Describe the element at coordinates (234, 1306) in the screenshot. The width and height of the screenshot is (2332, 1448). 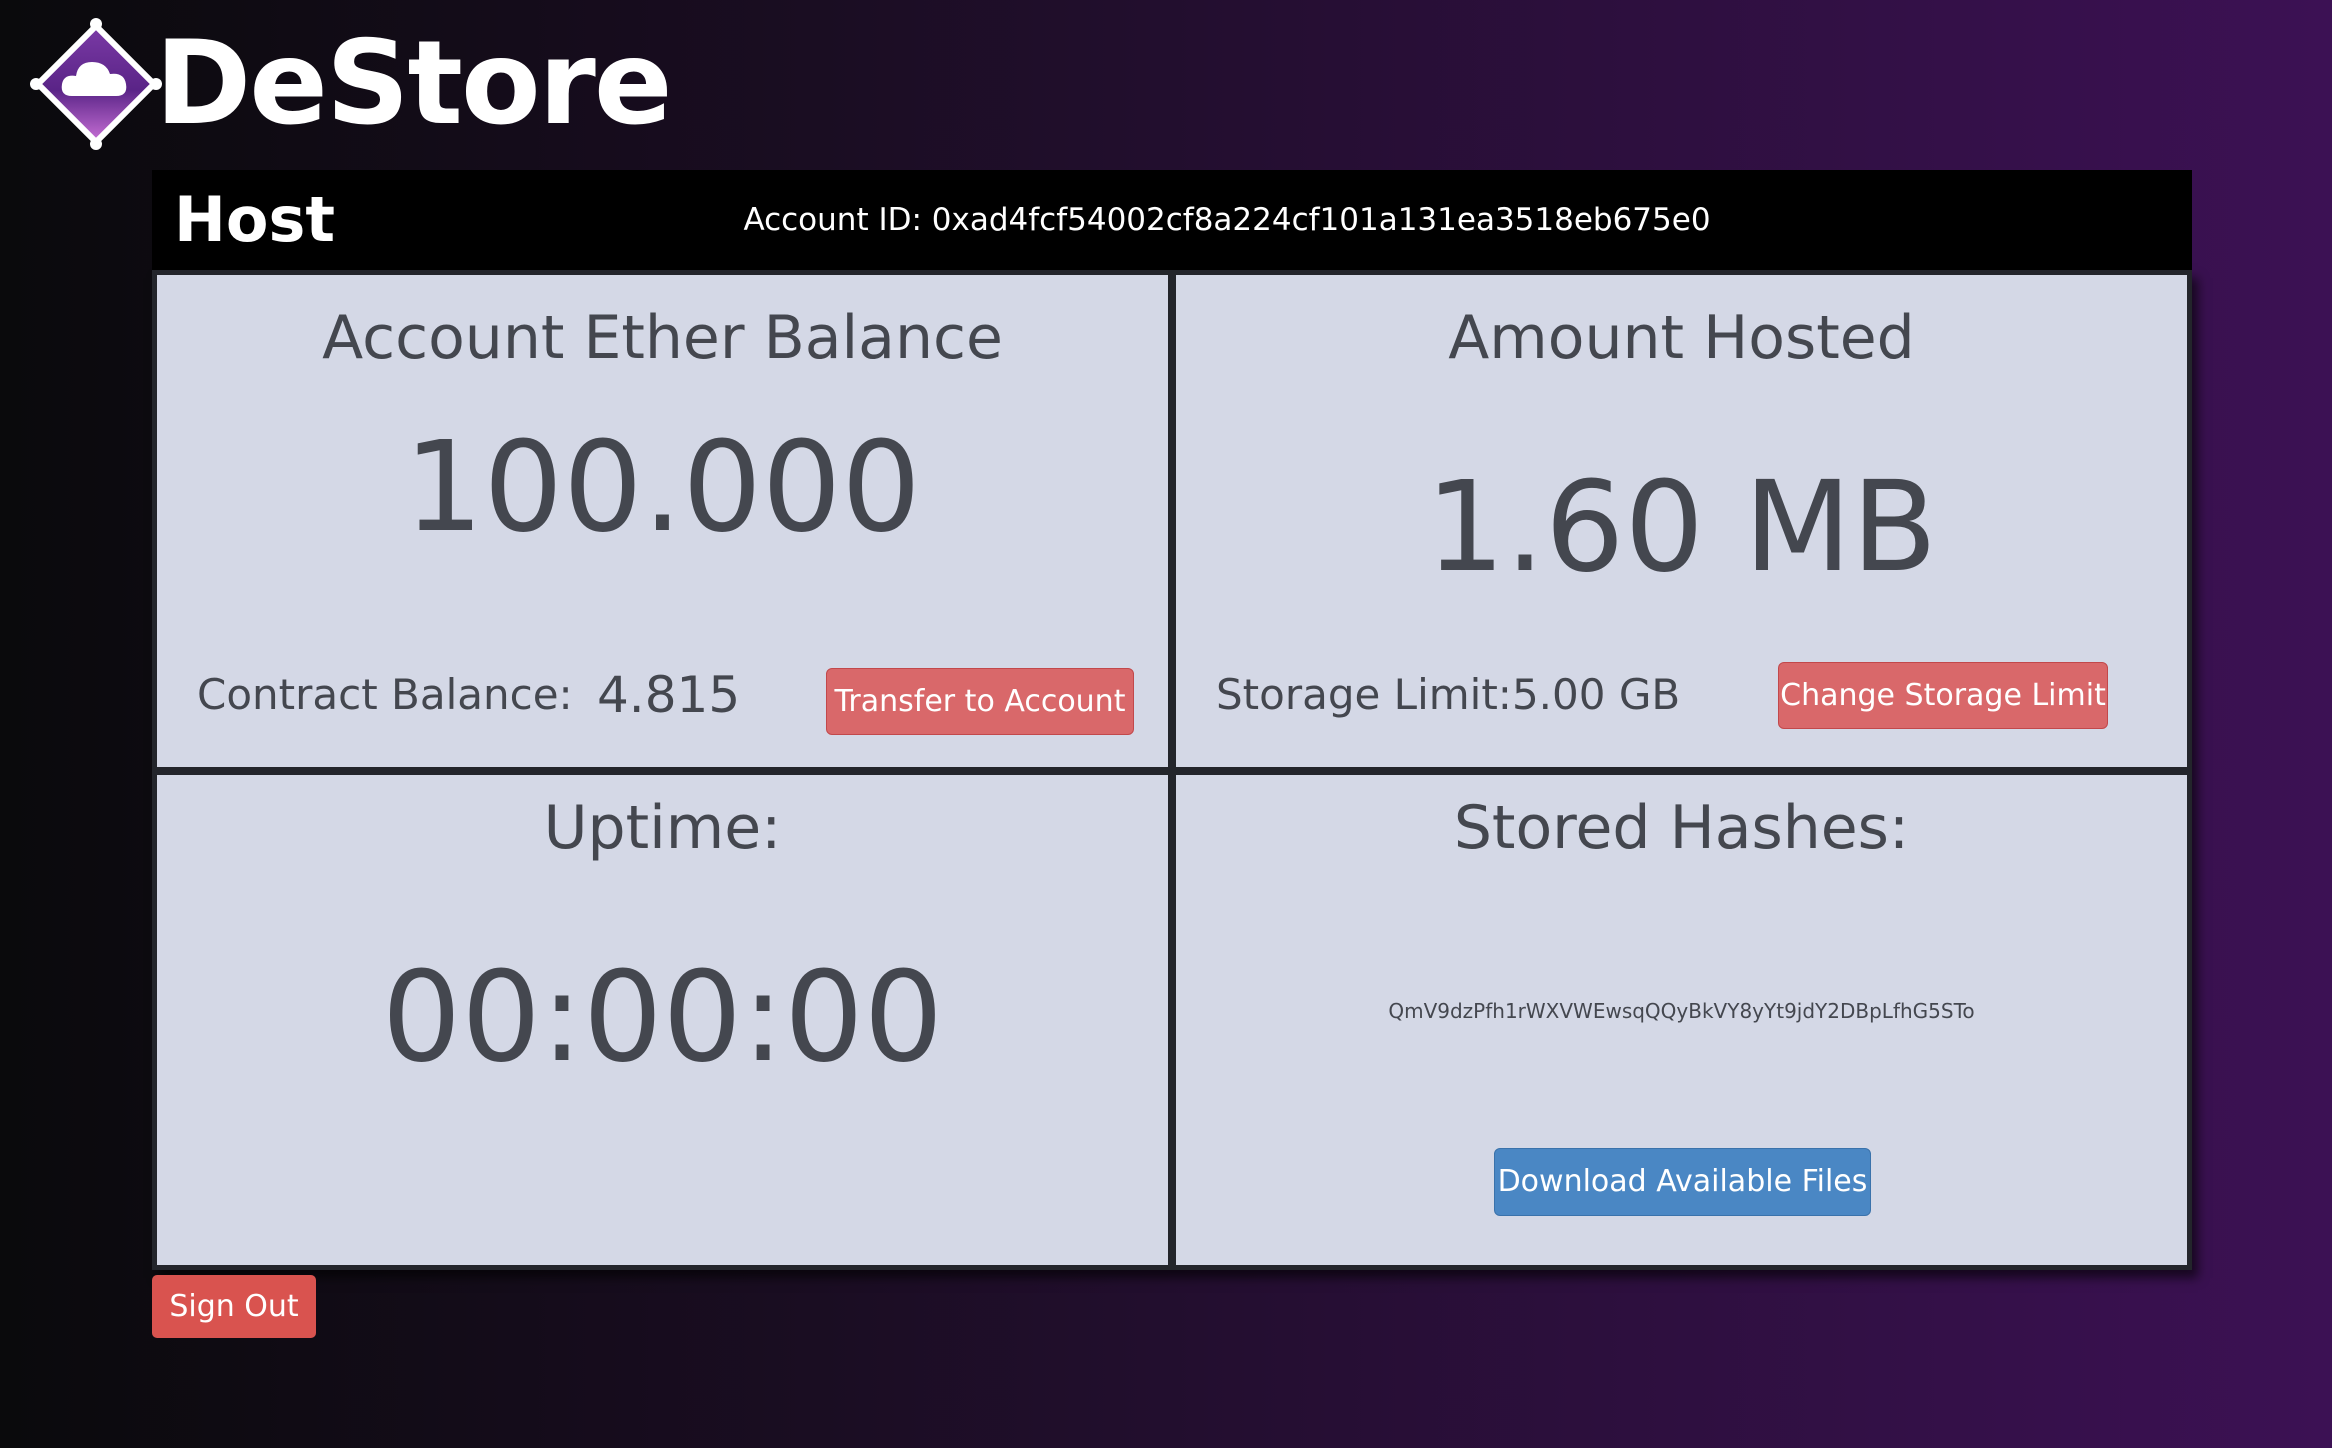
I see `sign-out-button: Sign Out` at that location.